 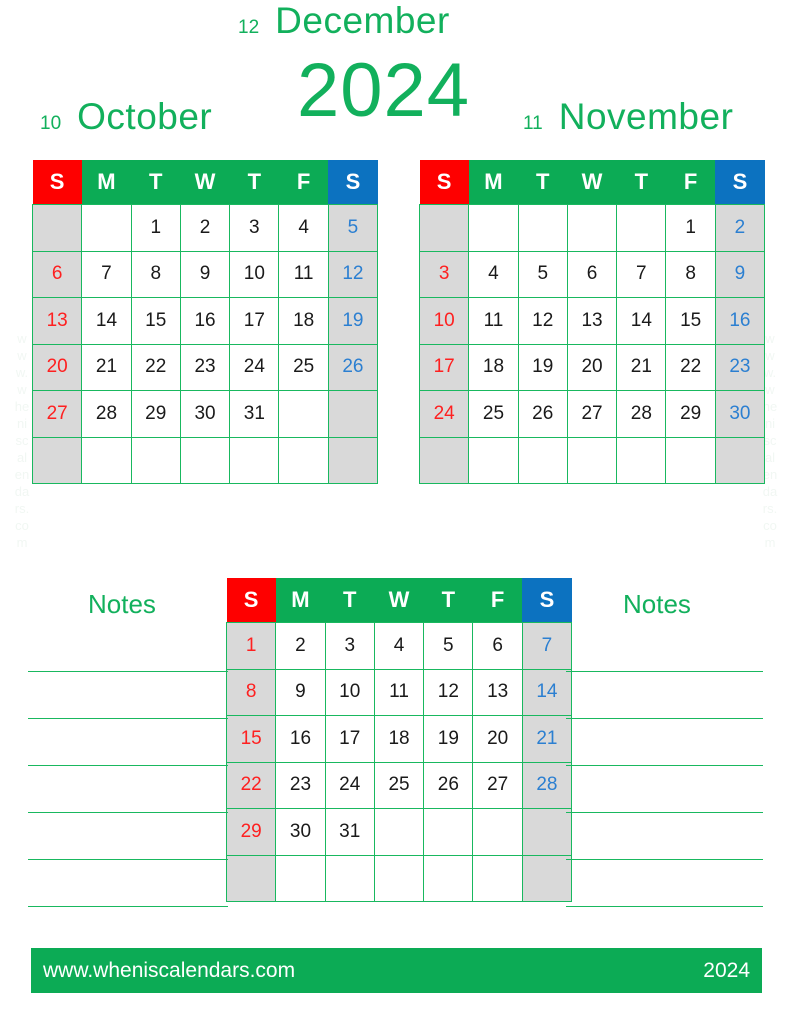 I want to click on footer-website-url: www.wheniscalendars.com, so click(x=169, y=971).